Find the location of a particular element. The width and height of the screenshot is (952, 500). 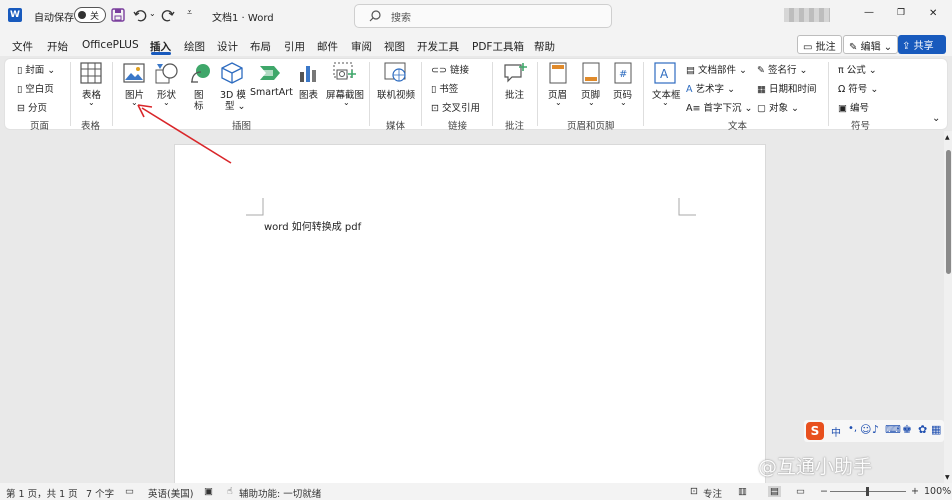

emoji-icon: ☺ is located at coordinates (865, 429).